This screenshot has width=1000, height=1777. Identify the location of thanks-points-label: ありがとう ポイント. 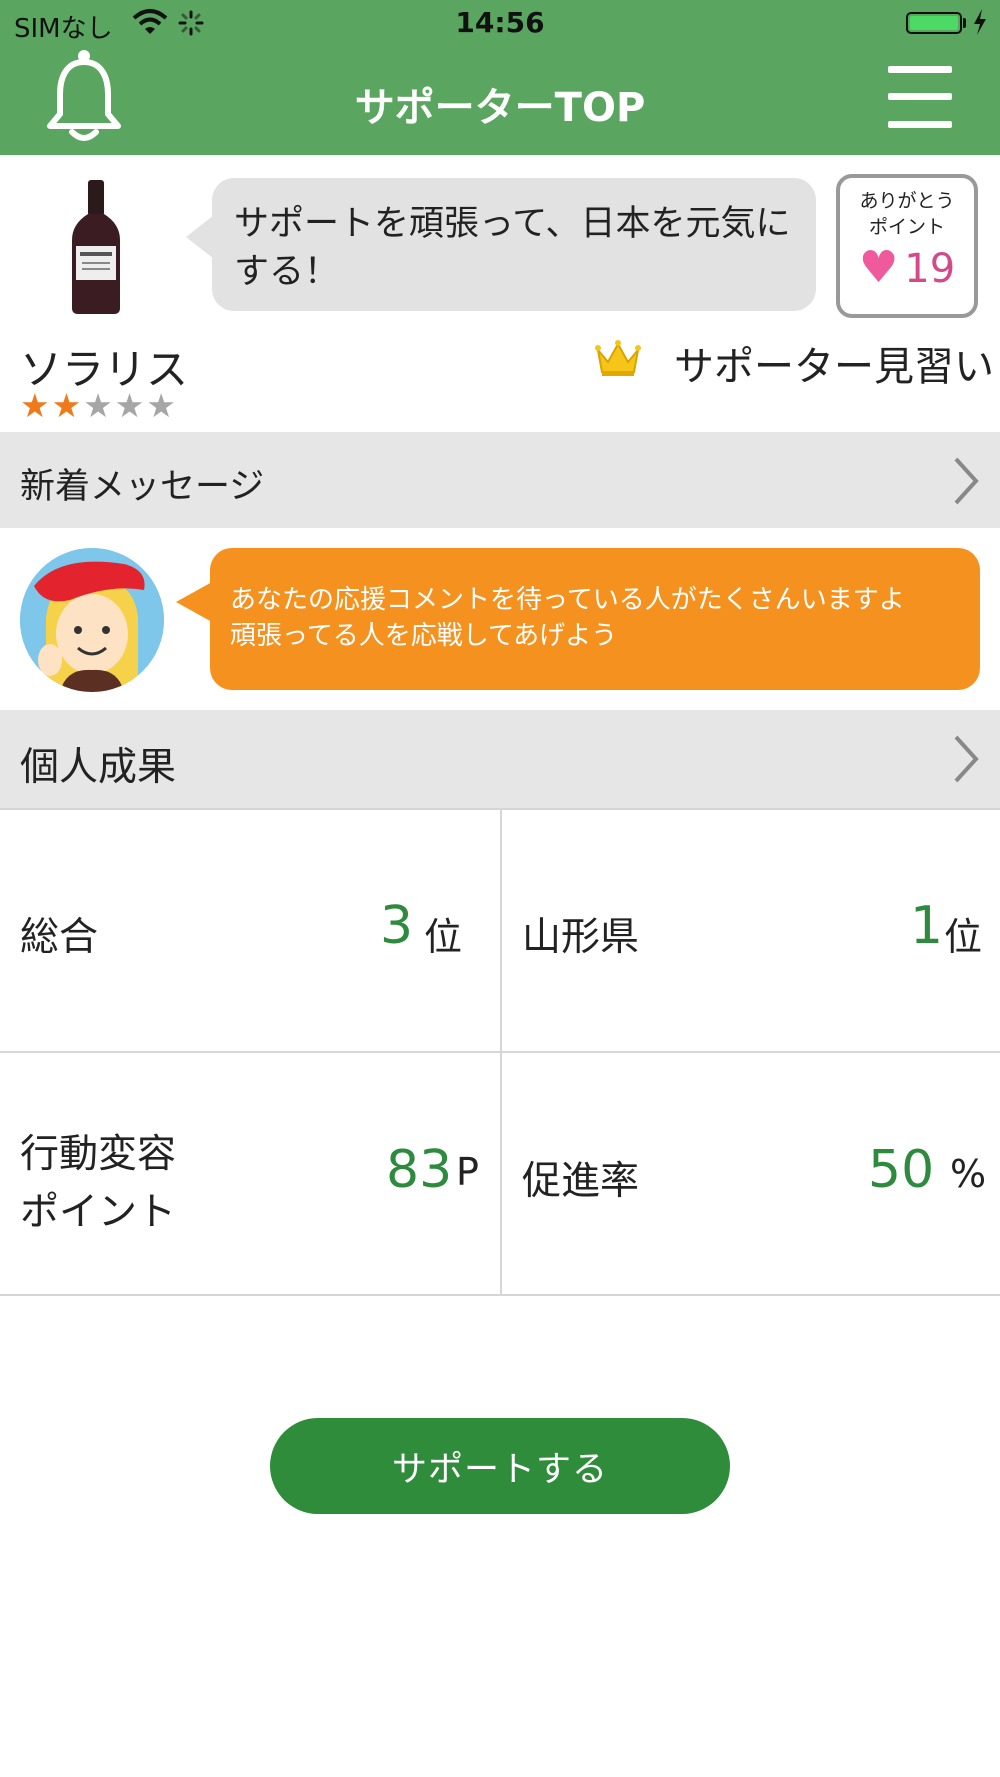
(907, 214).